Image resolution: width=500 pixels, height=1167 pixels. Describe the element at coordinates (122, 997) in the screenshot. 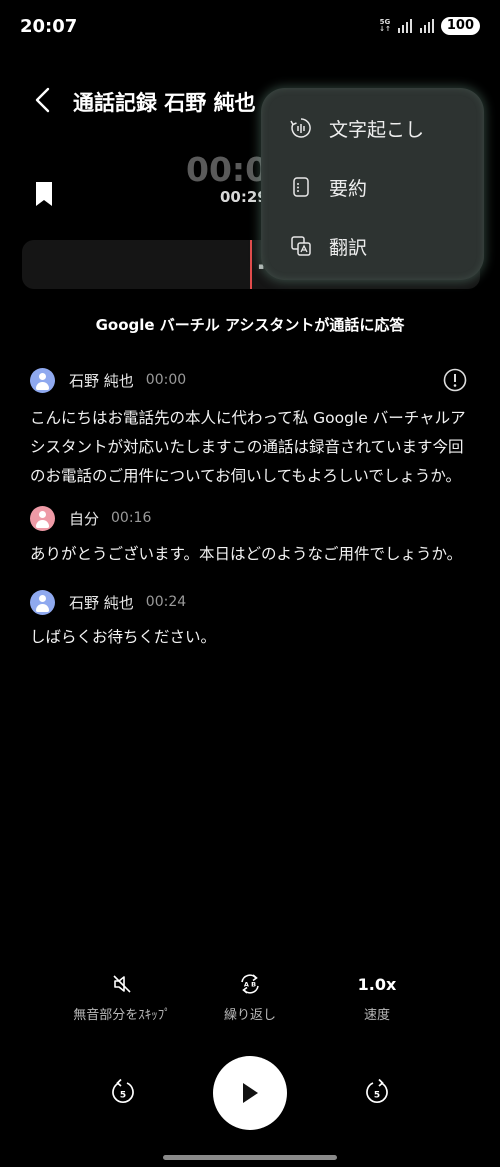

I see `skip-silence-button: 無音部分をｽｷｯﾌﾟ` at that location.